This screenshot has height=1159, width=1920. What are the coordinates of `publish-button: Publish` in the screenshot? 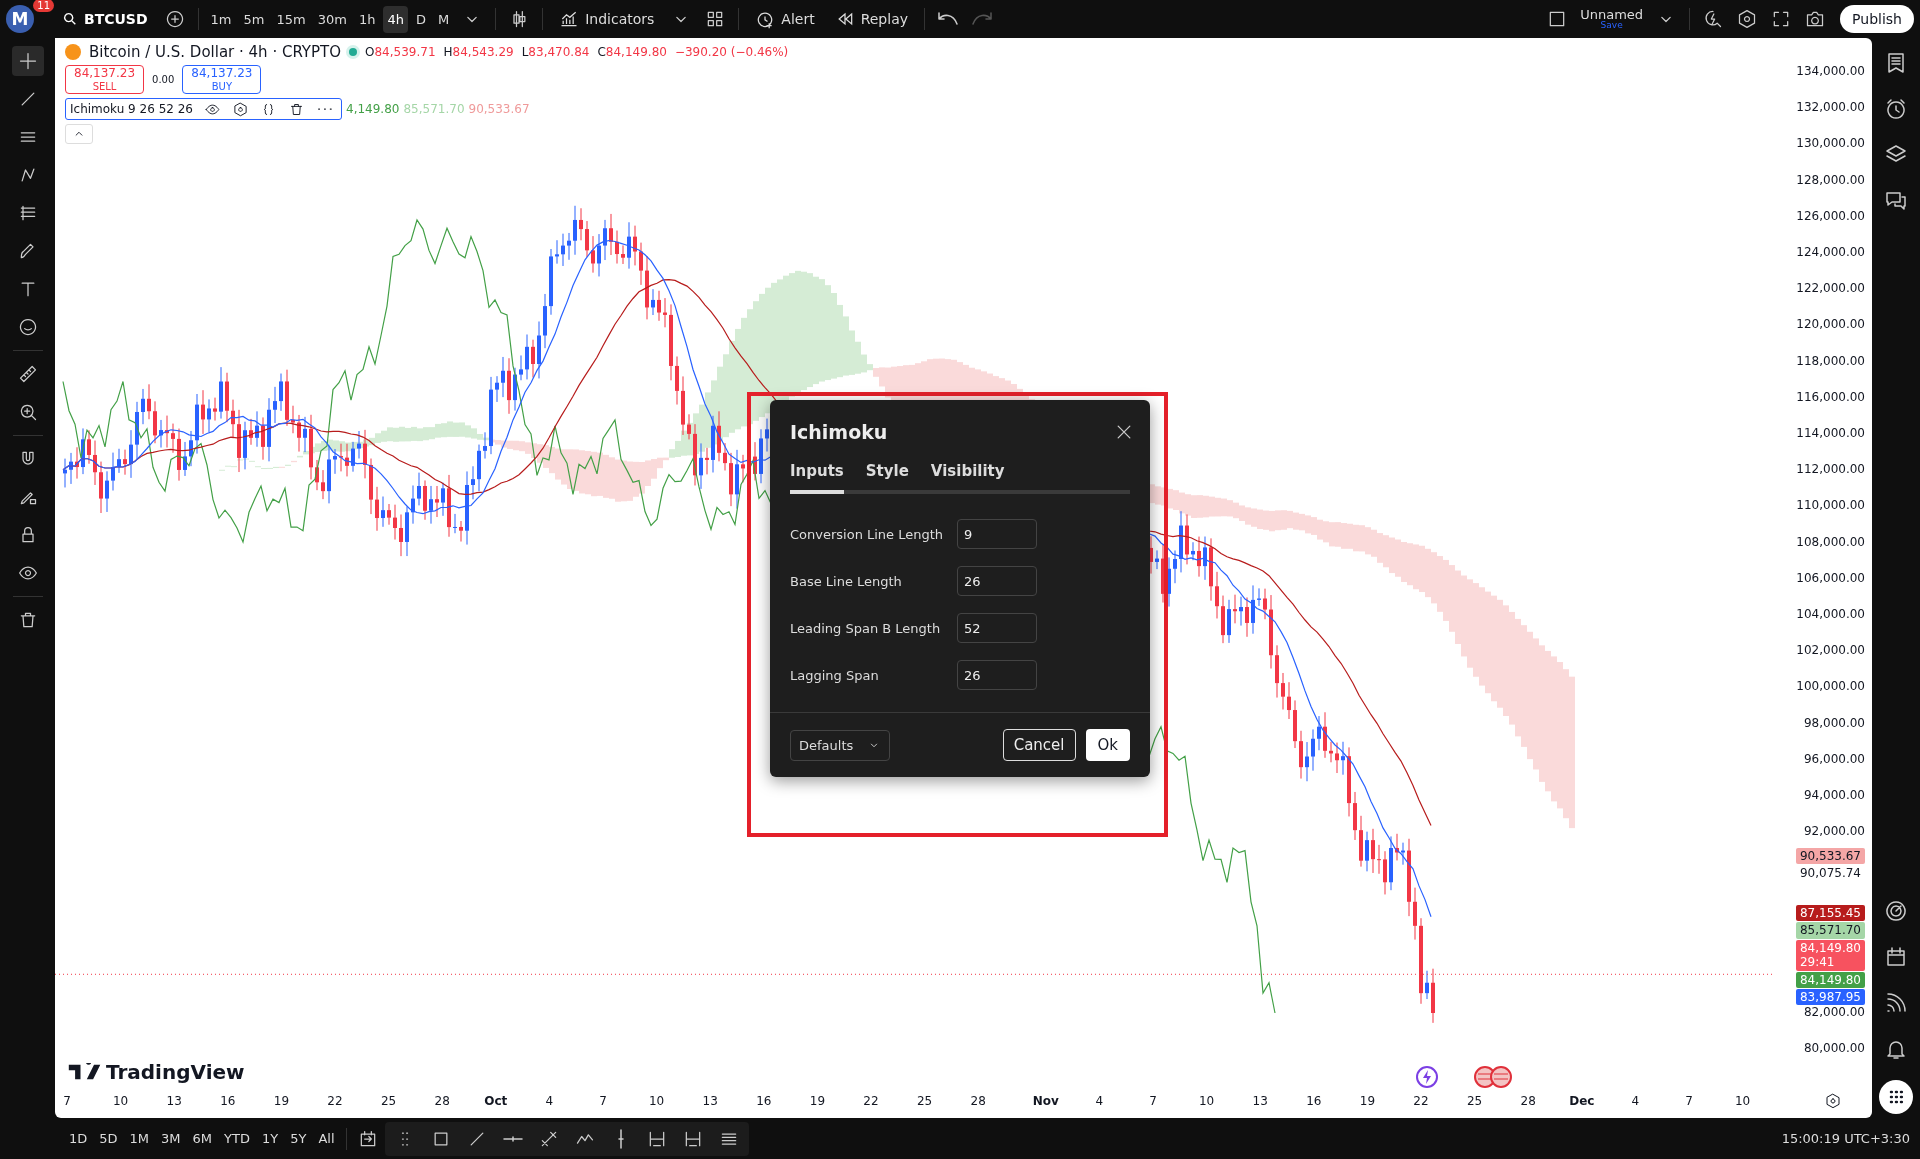 It's located at (1877, 19).